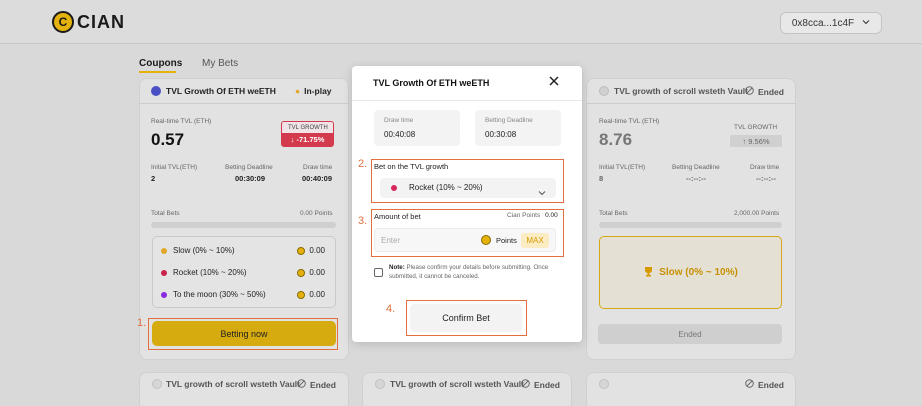 Image resolution: width=922 pixels, height=406 pixels. What do you see at coordinates (501, 134) in the screenshot?
I see `deadline-value: 00:30:08` at bounding box center [501, 134].